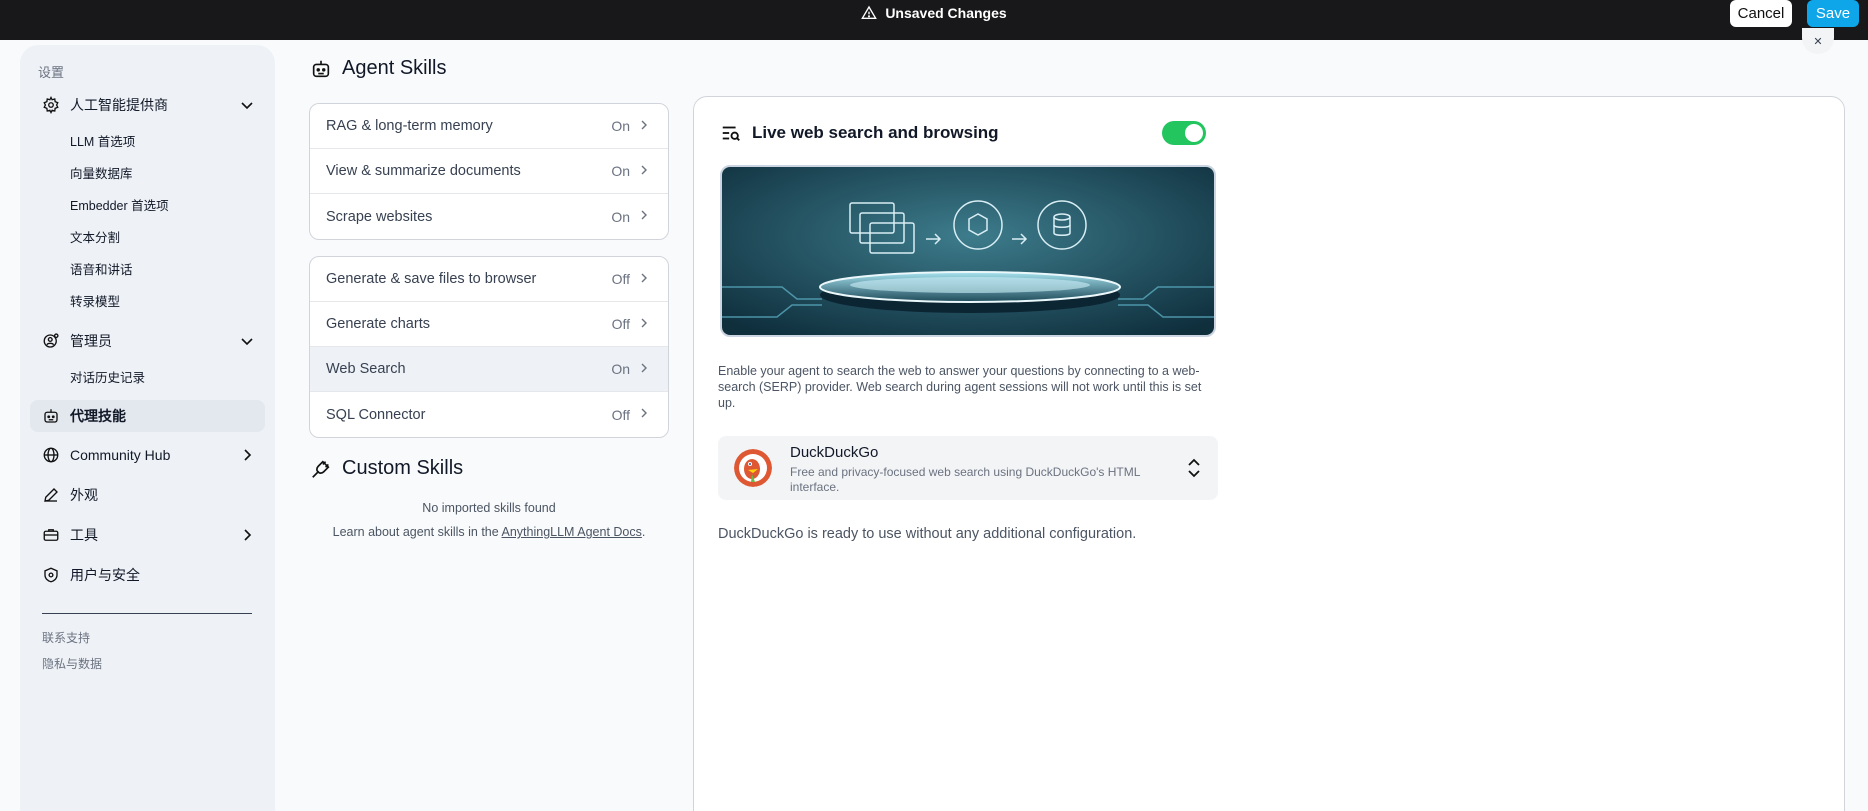  Describe the element at coordinates (1194, 133) in the screenshot. I see `toggle-knob` at that location.